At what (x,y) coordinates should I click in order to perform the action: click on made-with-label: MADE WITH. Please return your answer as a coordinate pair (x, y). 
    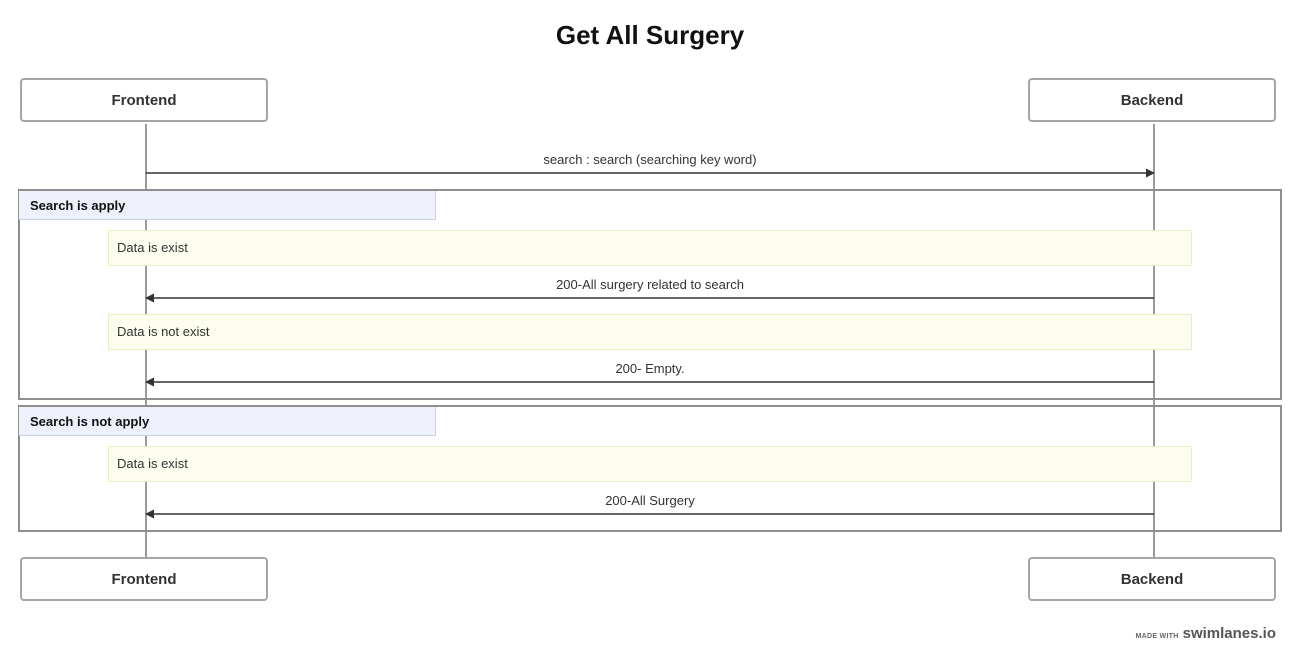
    Looking at the image, I should click on (1157, 636).